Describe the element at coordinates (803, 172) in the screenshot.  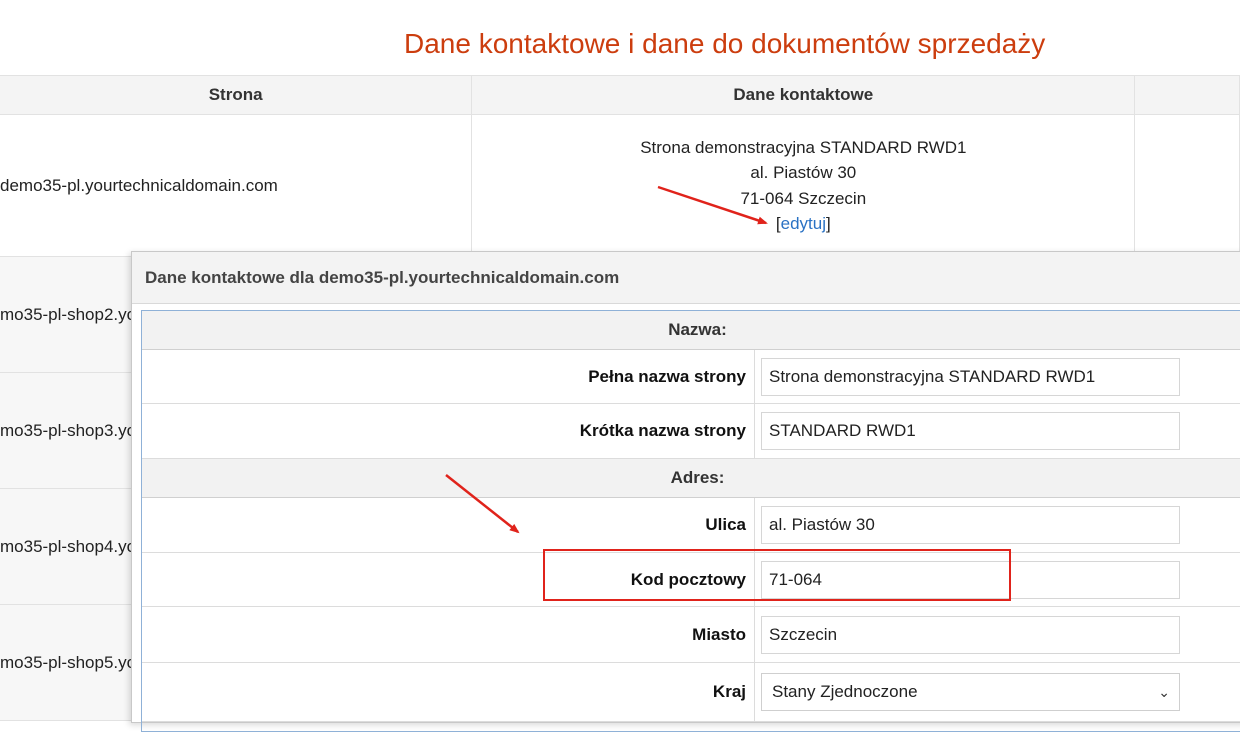
I see `contact-line-street: al. Piastów 30` at that location.